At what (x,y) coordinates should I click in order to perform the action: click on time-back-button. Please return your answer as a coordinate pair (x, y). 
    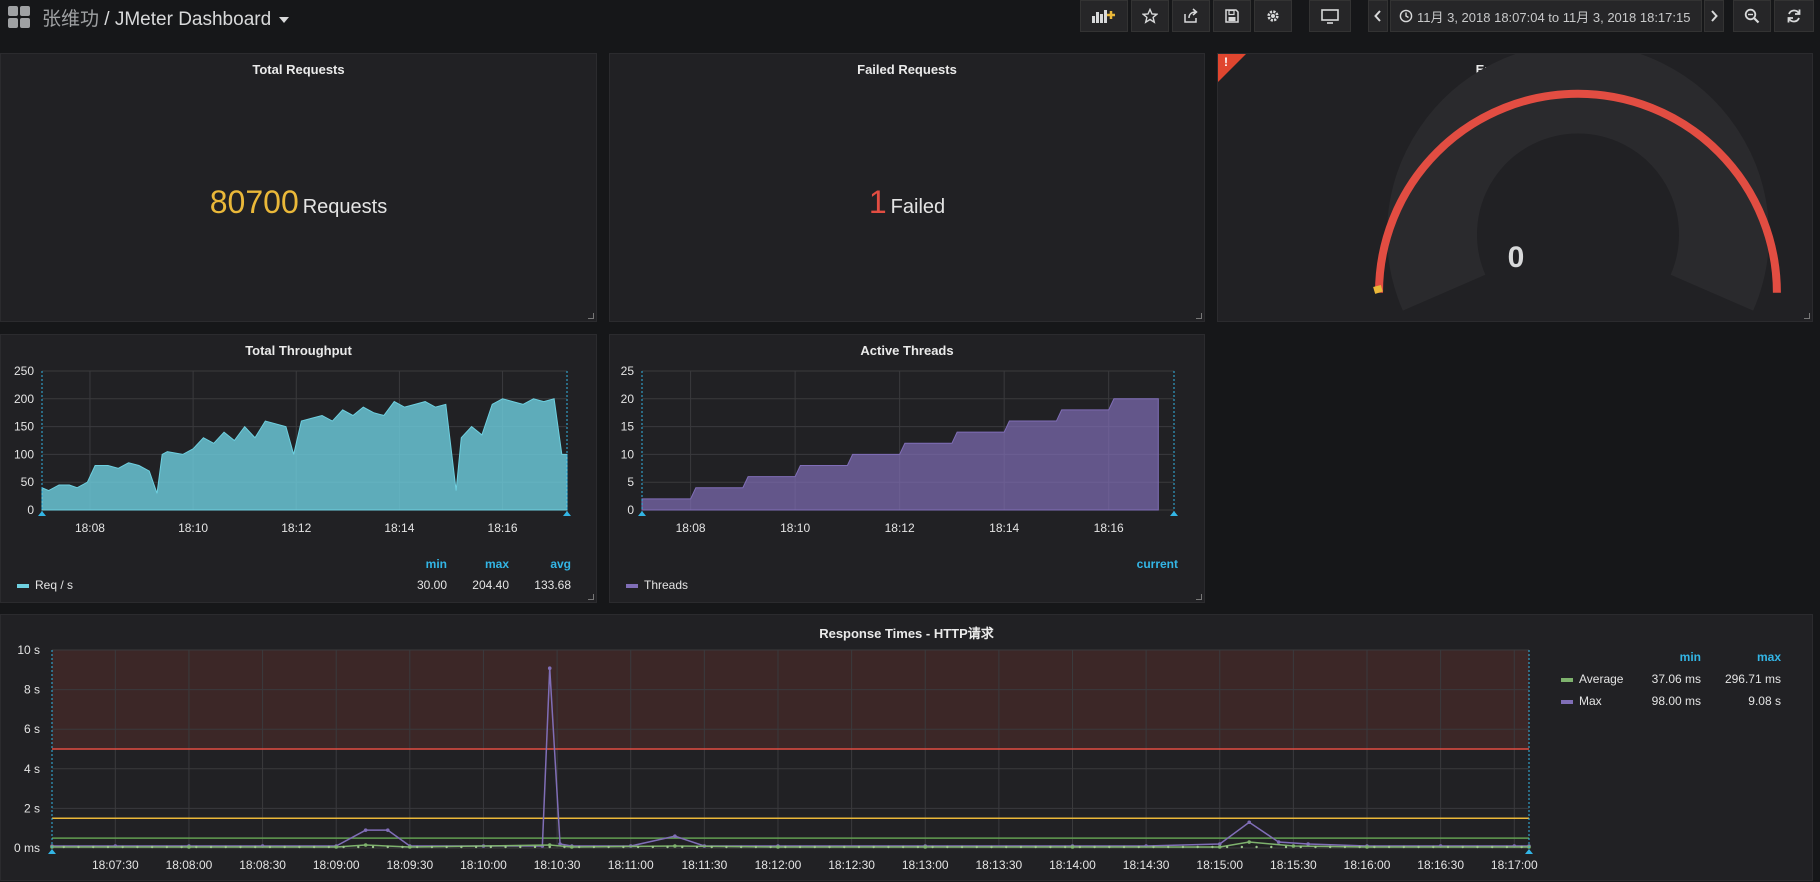
    Looking at the image, I should click on (1378, 16).